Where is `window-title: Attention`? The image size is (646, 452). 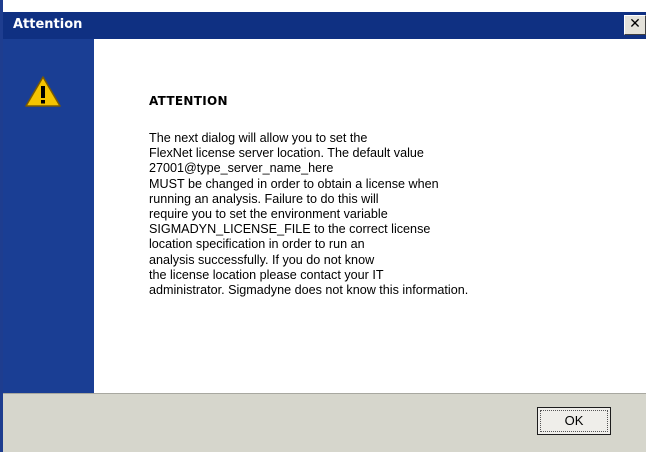
window-title: Attention is located at coordinates (48, 24).